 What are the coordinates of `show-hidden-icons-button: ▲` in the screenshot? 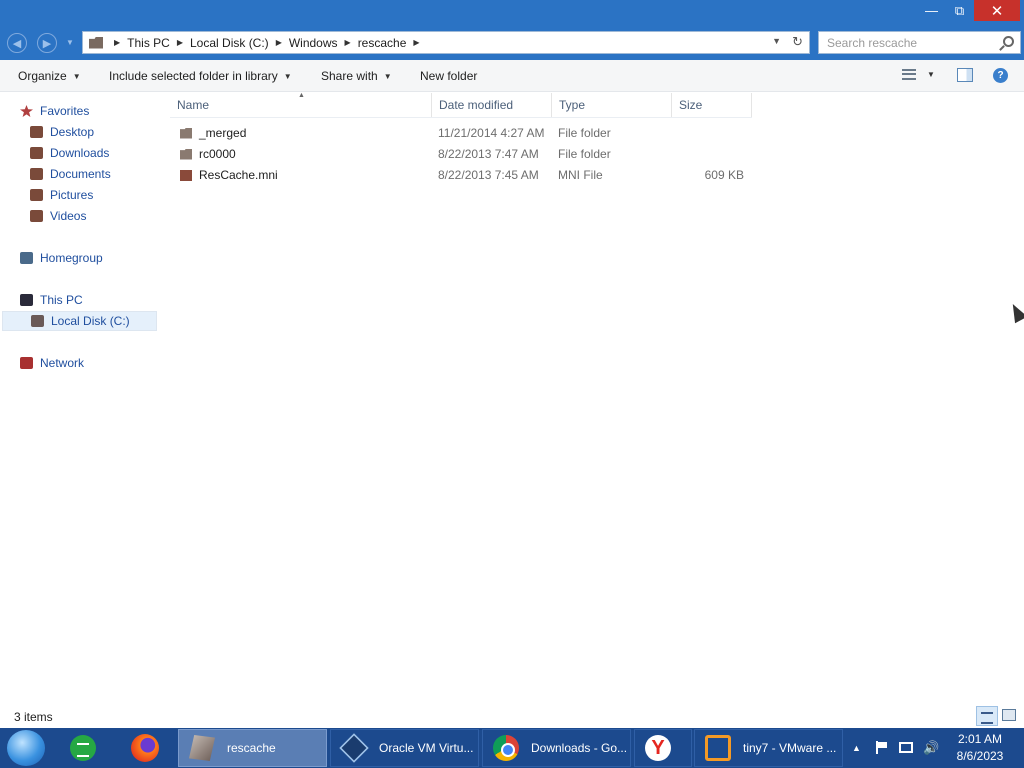 It's located at (856, 748).